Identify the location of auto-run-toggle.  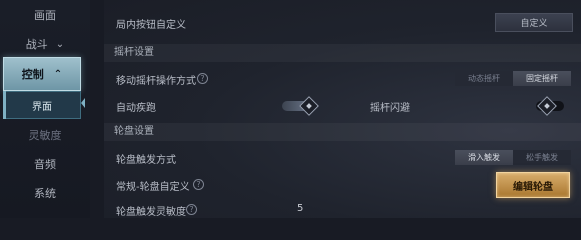
(300, 106).